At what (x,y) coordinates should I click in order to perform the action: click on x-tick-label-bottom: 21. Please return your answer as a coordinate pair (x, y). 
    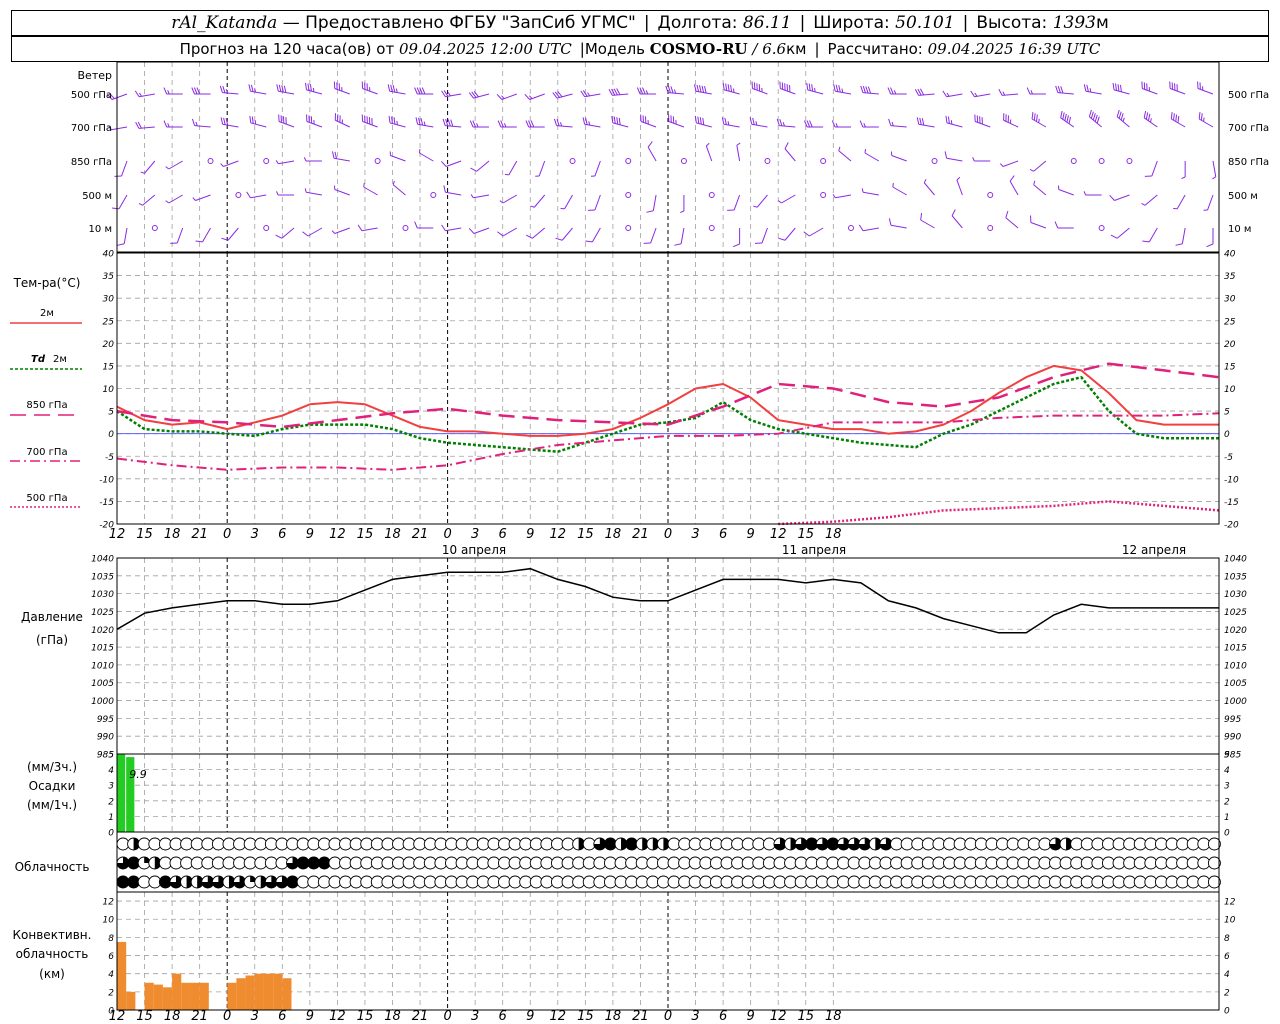
    Looking at the image, I should click on (640, 1016).